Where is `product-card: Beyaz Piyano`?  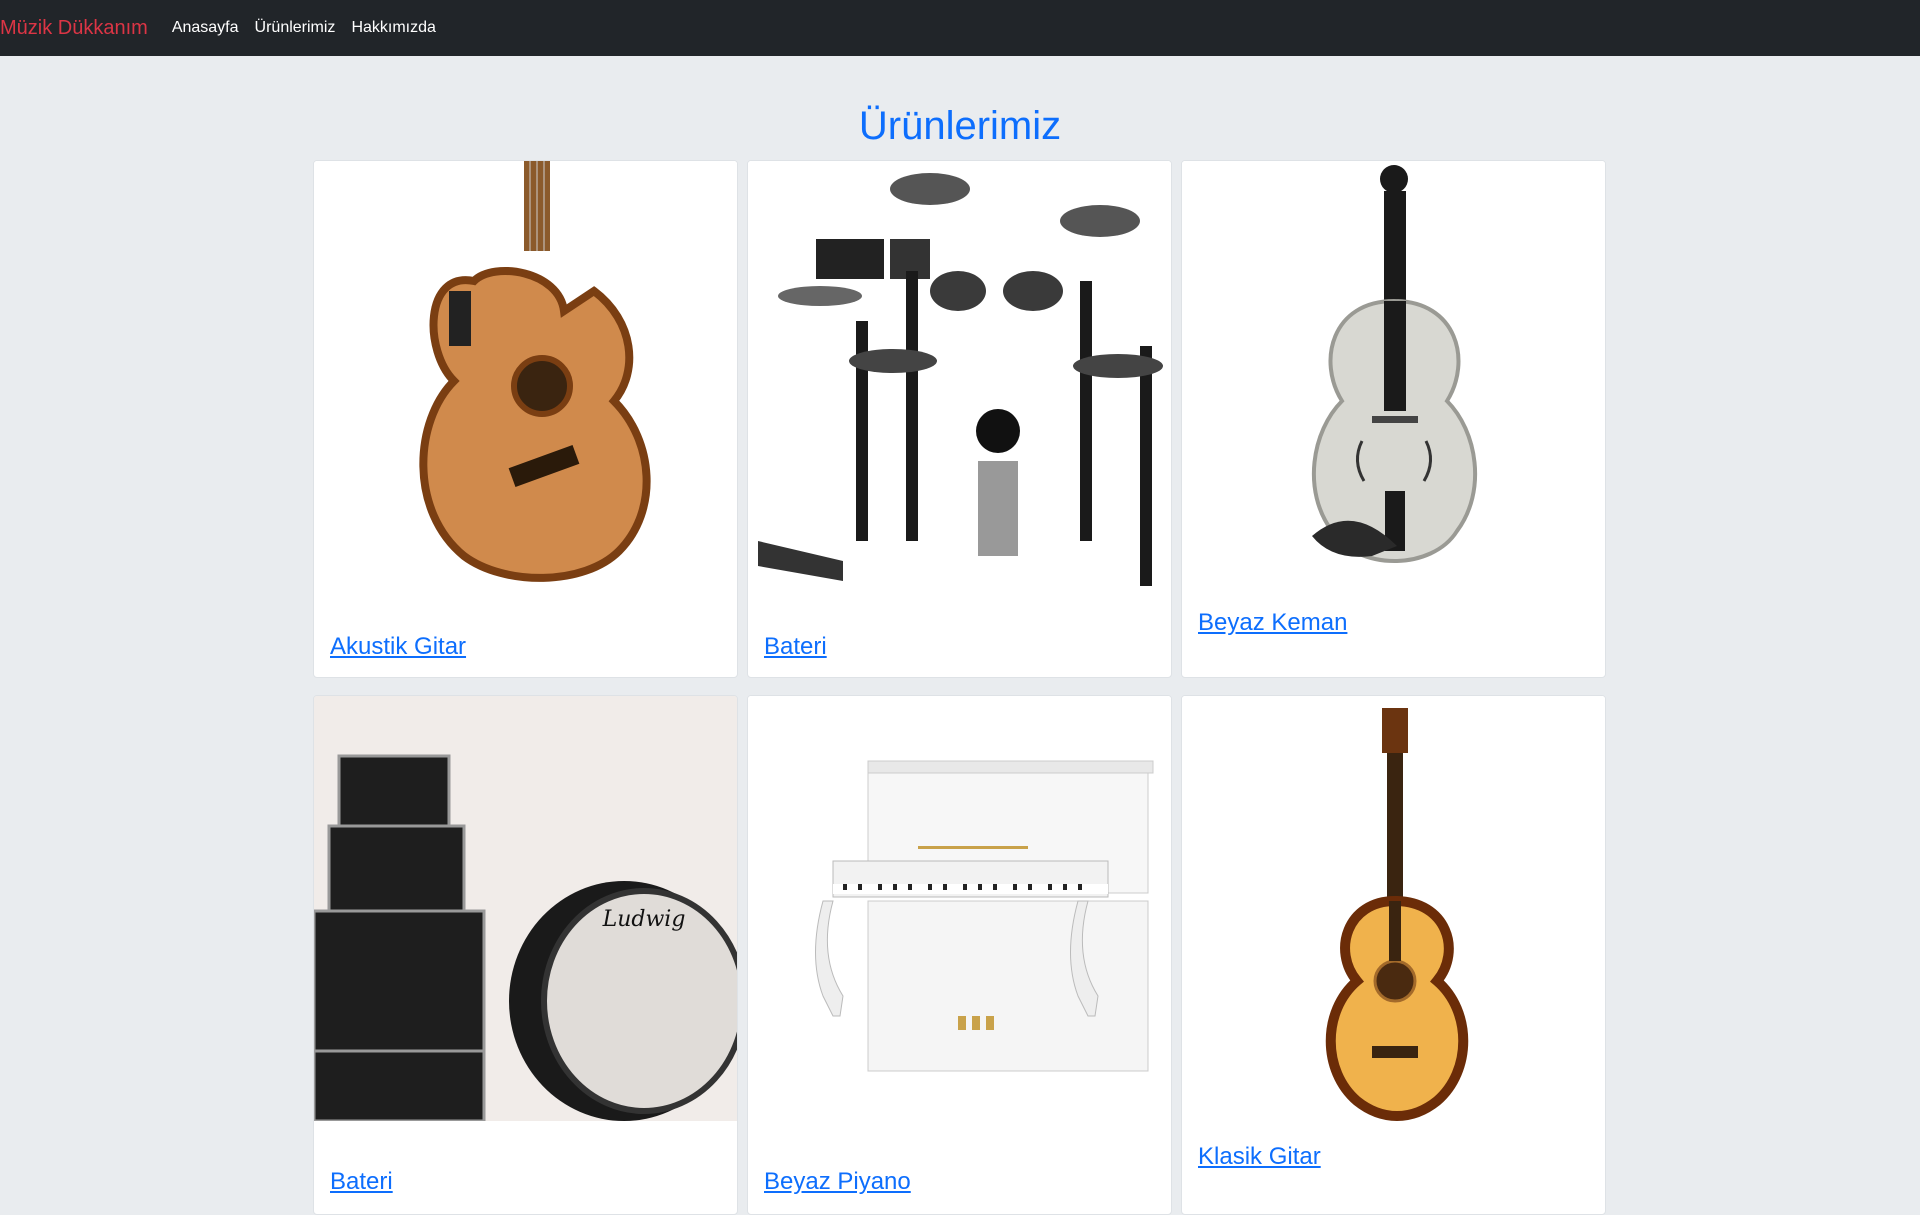
product-card: Beyaz Piyano is located at coordinates (959, 955).